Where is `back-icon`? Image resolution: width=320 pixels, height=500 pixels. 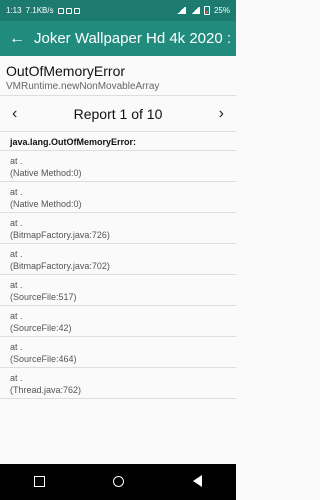
back-icon is located at coordinates (197, 481).